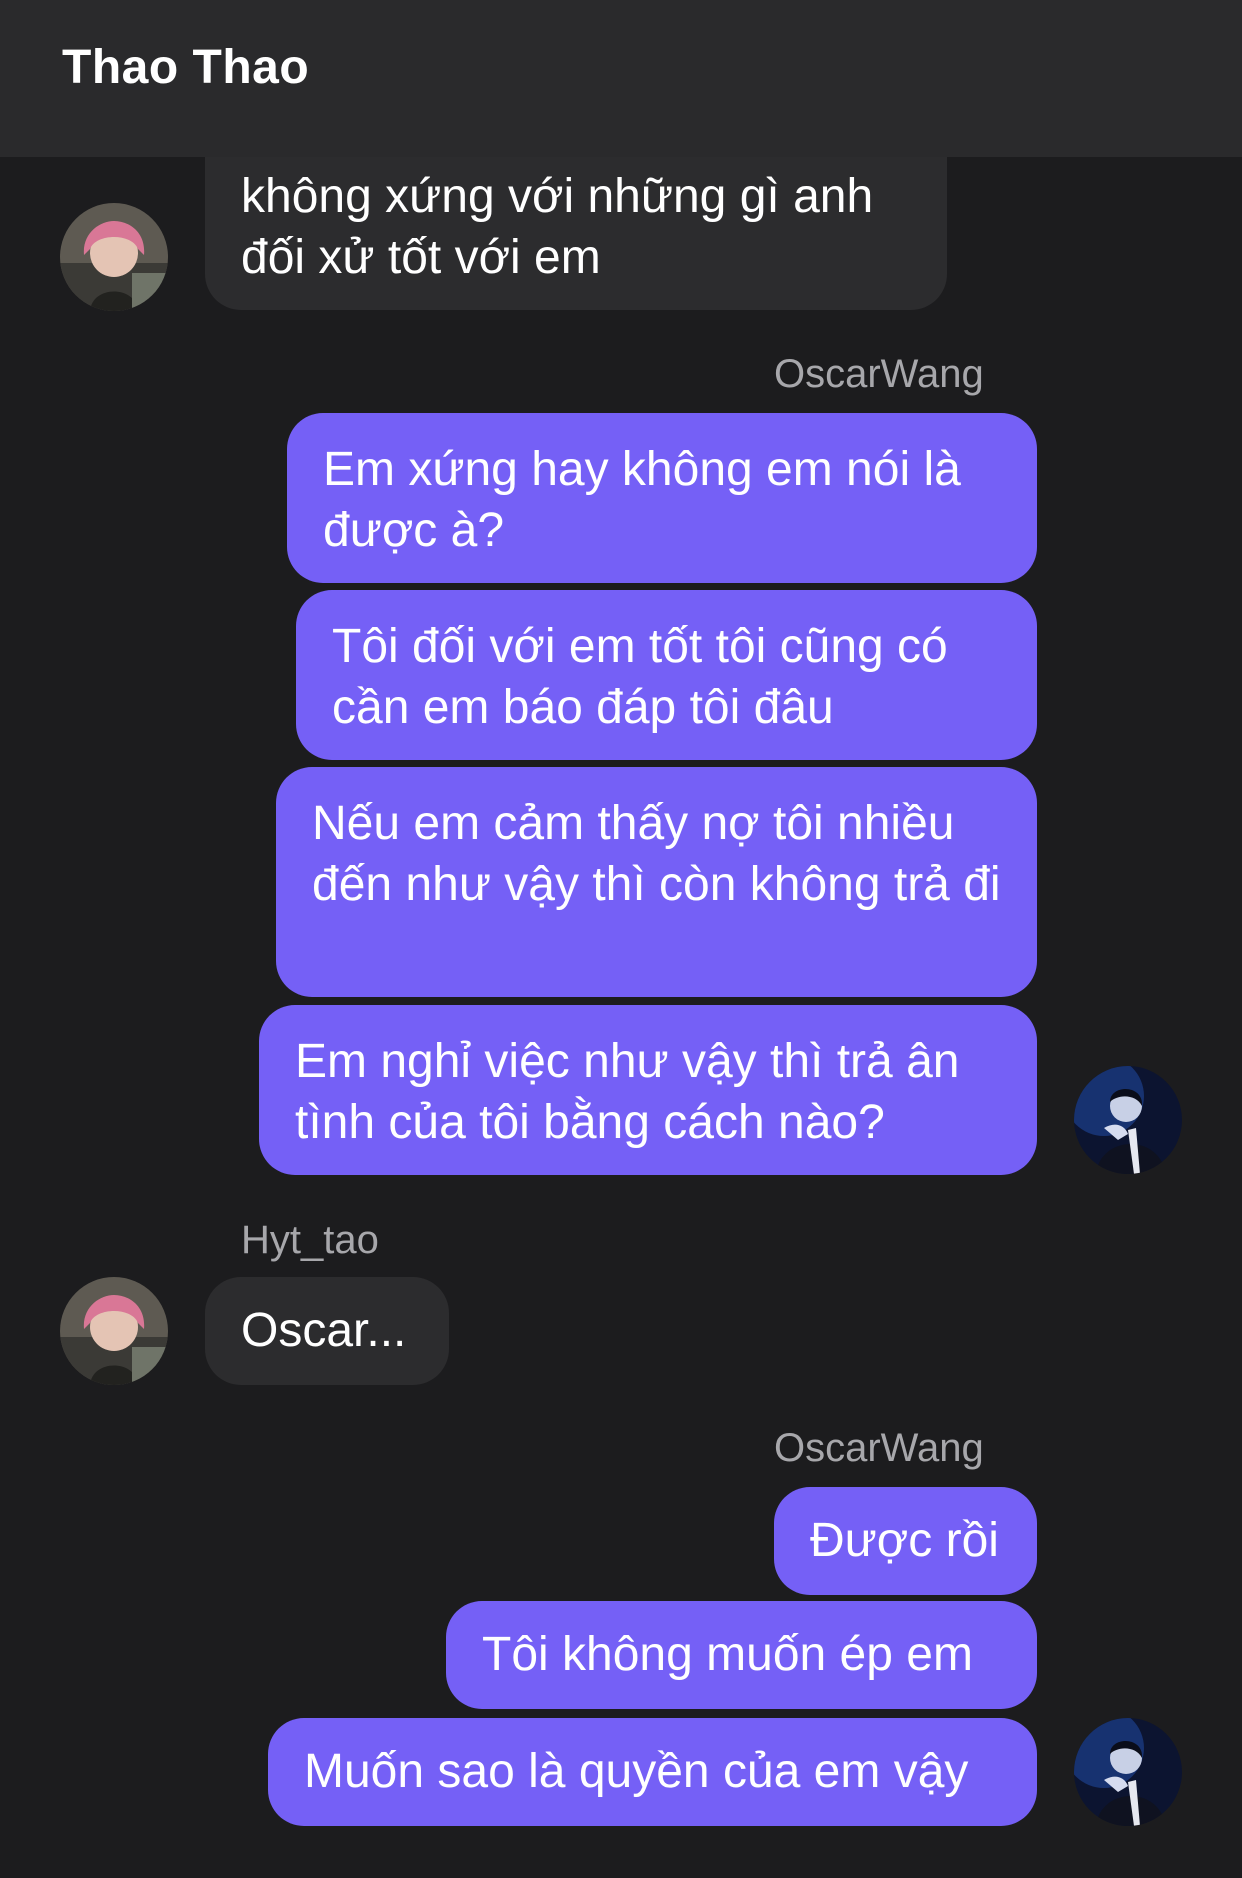 Image resolution: width=1242 pixels, height=1878 pixels. I want to click on message-text: Tôi không muốn ép em, so click(727, 1654).